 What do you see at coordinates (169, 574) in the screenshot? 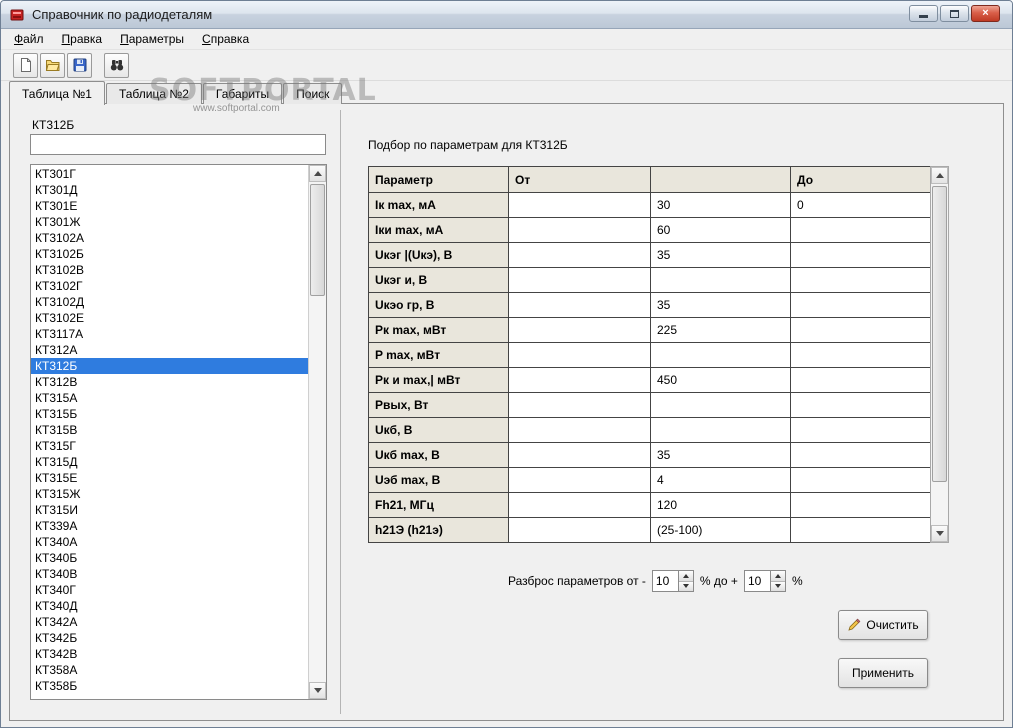
I see `list-item: КТ340В` at bounding box center [169, 574].